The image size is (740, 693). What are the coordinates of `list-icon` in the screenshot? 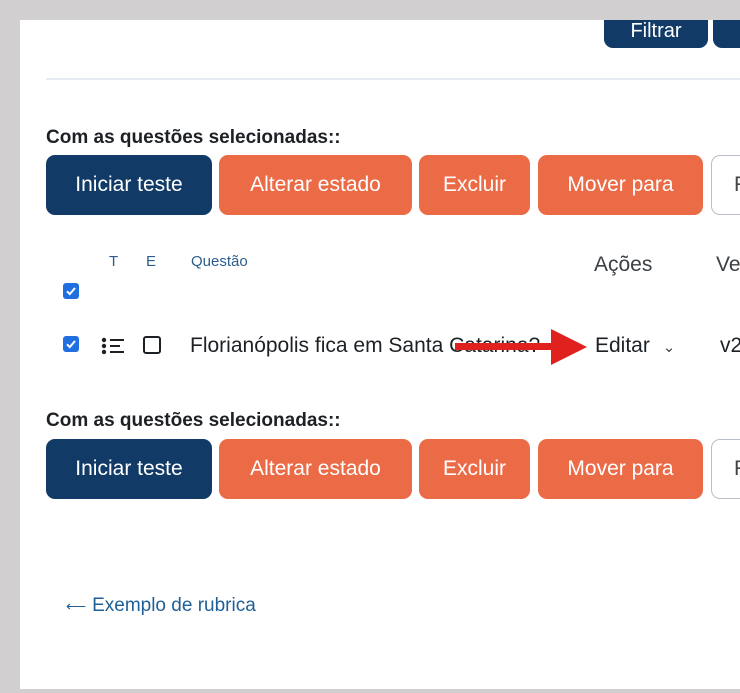 It's located at (113, 346).